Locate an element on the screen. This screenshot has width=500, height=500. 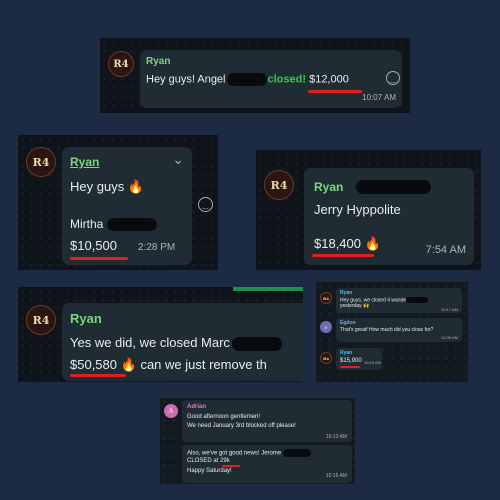
message-time: 10:16 AM is located at coordinates (336, 476).